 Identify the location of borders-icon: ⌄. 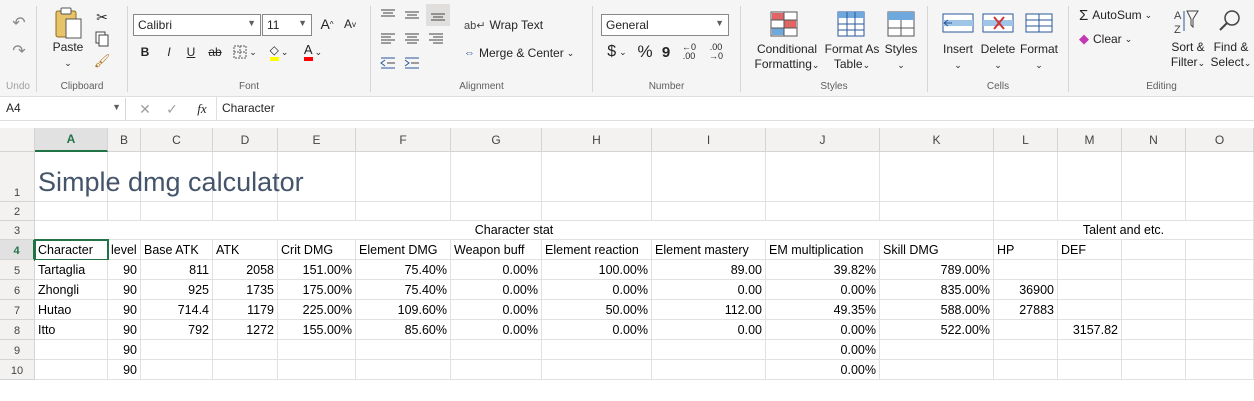
(245, 52).